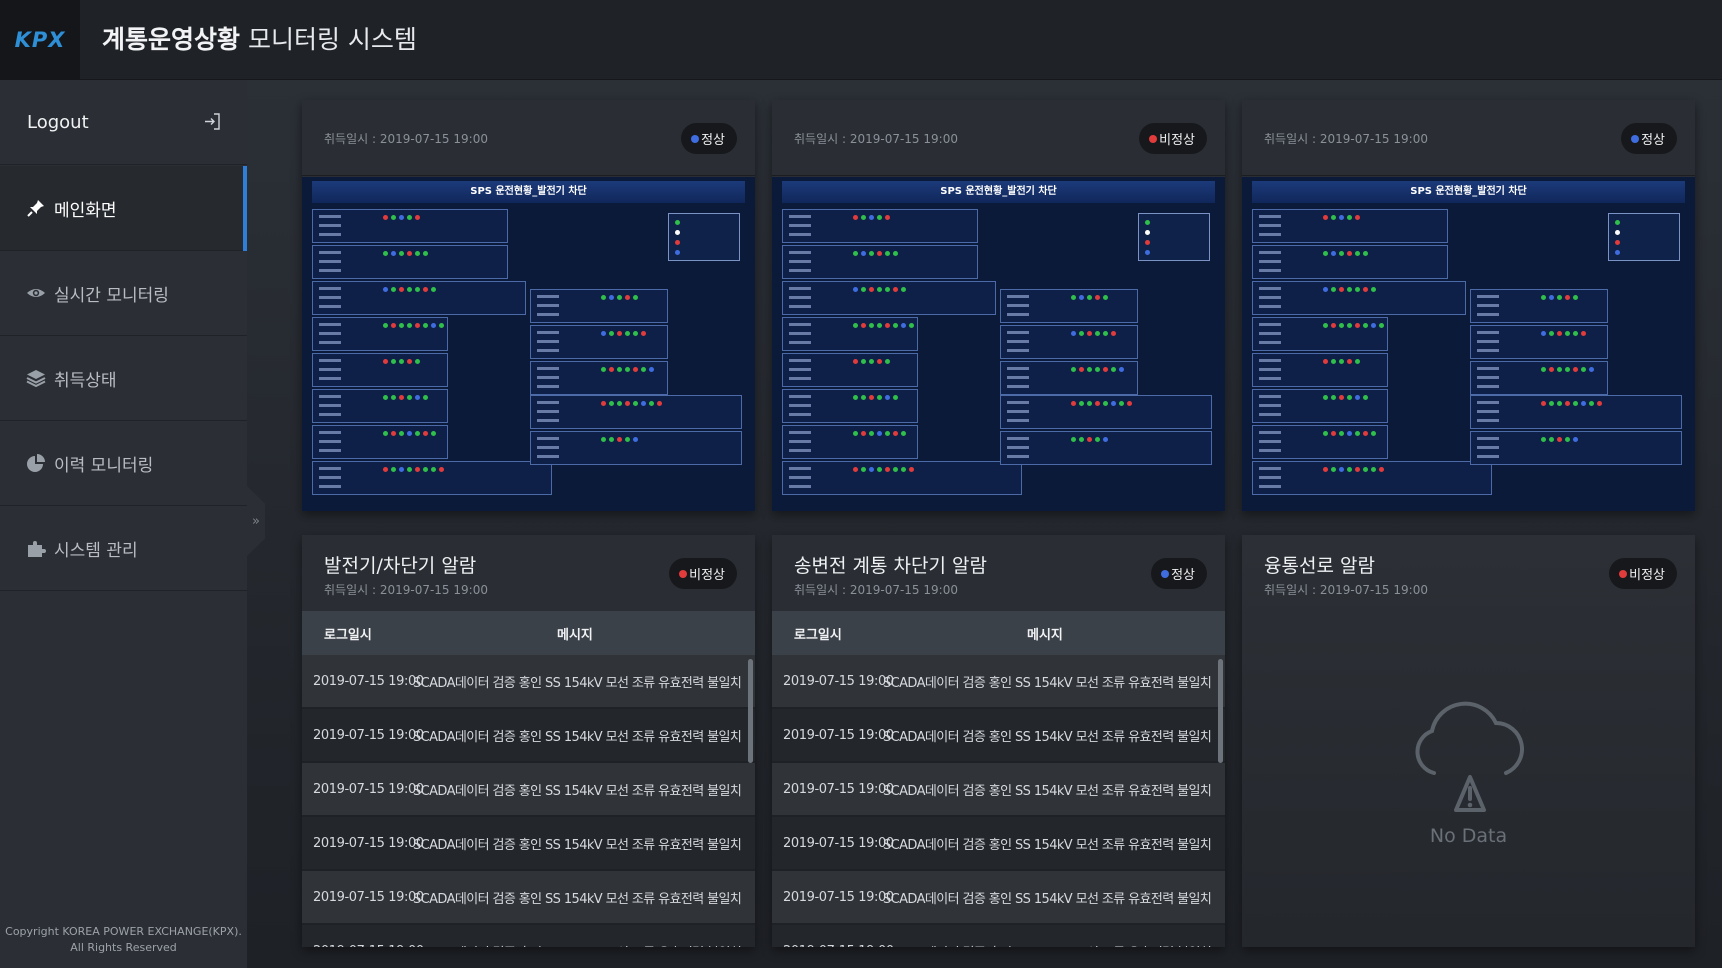 Image resolution: width=1722 pixels, height=968 pixels. What do you see at coordinates (838, 946) in the screenshot?
I see `row-time: 2019-07-15 19:00` at bounding box center [838, 946].